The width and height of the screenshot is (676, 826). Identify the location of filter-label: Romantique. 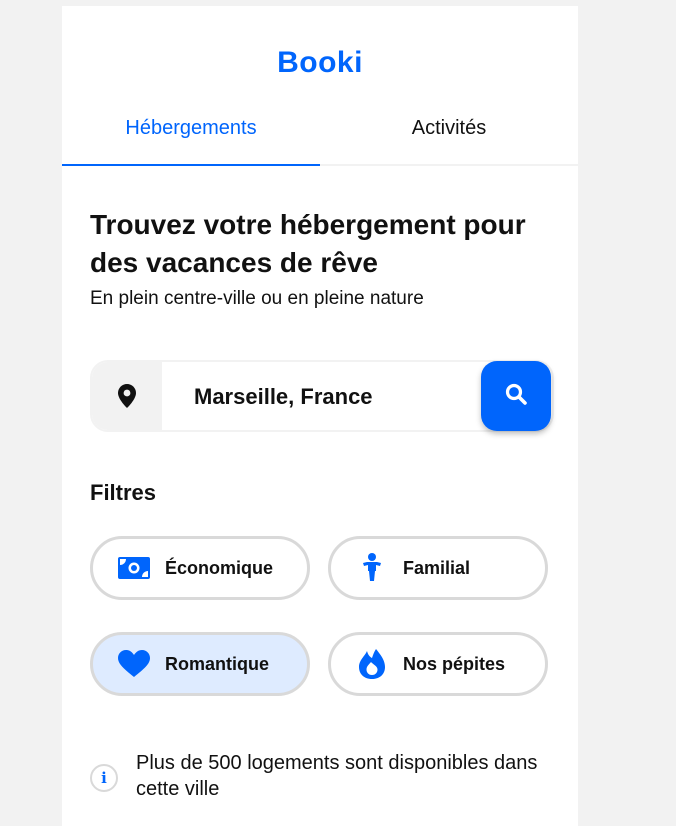
(217, 663).